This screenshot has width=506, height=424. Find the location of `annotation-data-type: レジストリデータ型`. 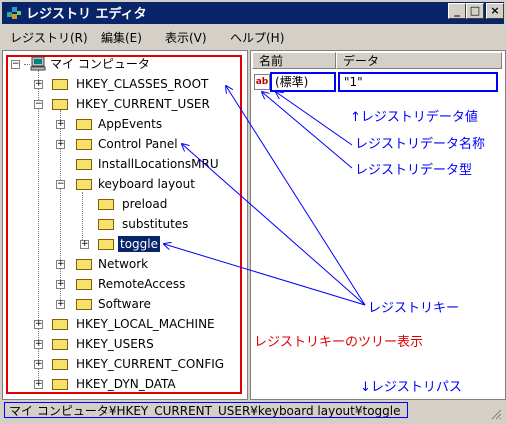

annotation-data-type: レジストリデータ型 is located at coordinates (414, 170).